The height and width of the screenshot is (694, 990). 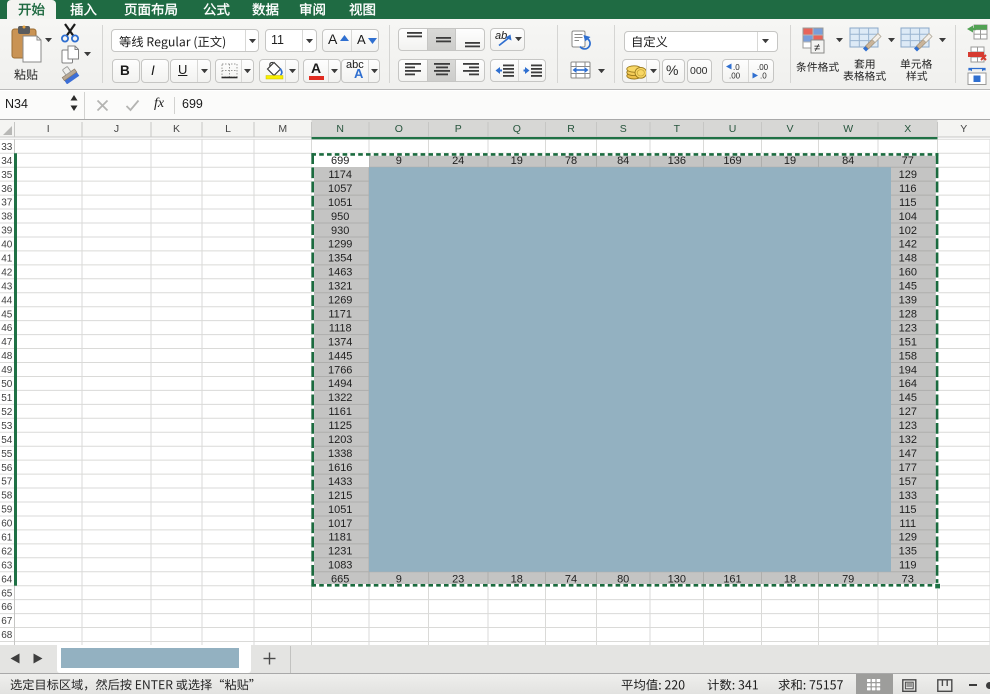 I want to click on svg-text: 34, so click(x=7, y=161).